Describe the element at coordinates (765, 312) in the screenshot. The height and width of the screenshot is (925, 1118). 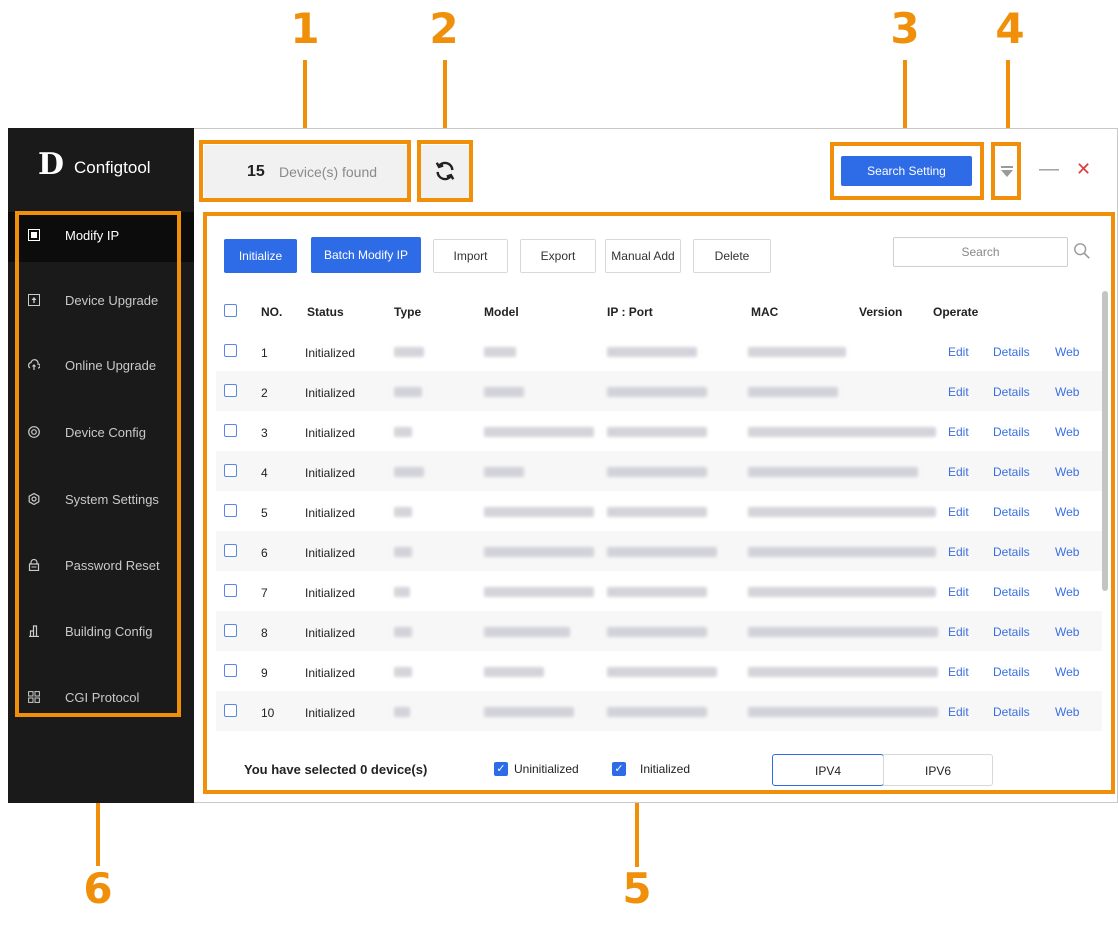
I see `column-header-mac: MAC` at that location.